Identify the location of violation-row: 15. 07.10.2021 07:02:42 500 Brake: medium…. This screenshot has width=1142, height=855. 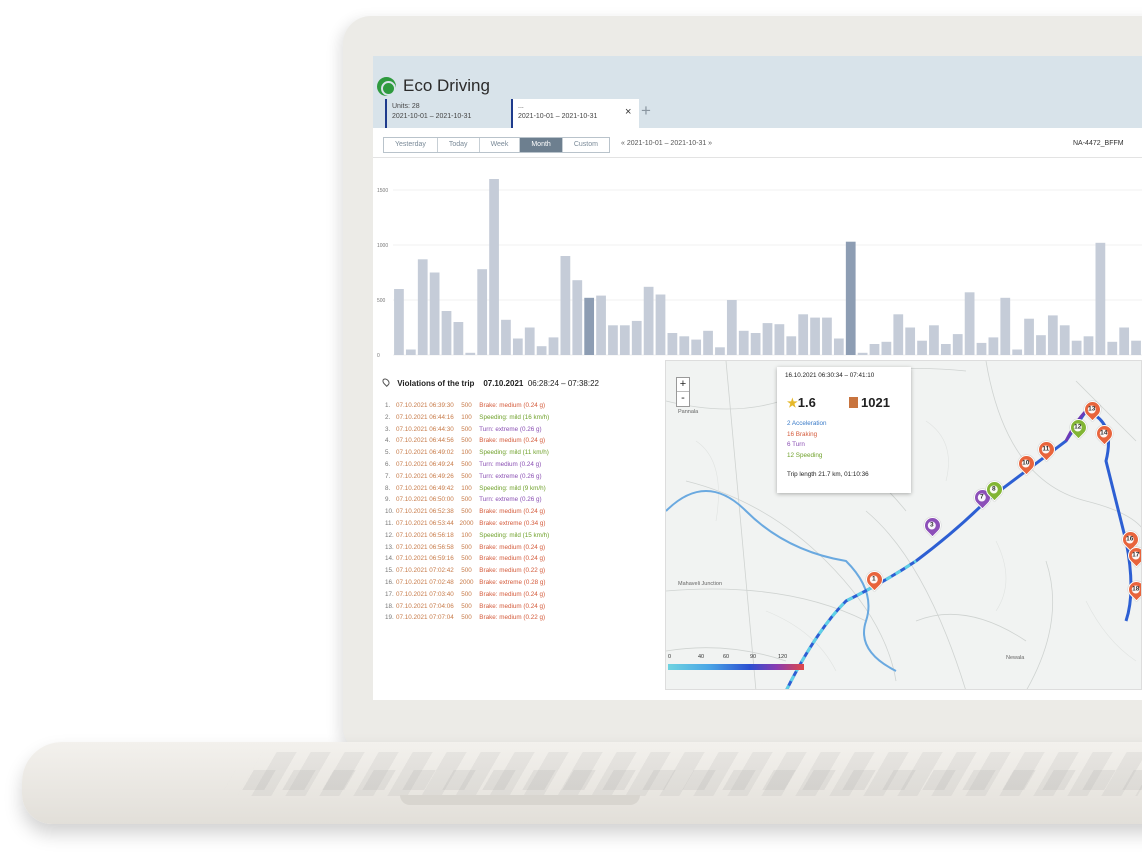
(525, 571).